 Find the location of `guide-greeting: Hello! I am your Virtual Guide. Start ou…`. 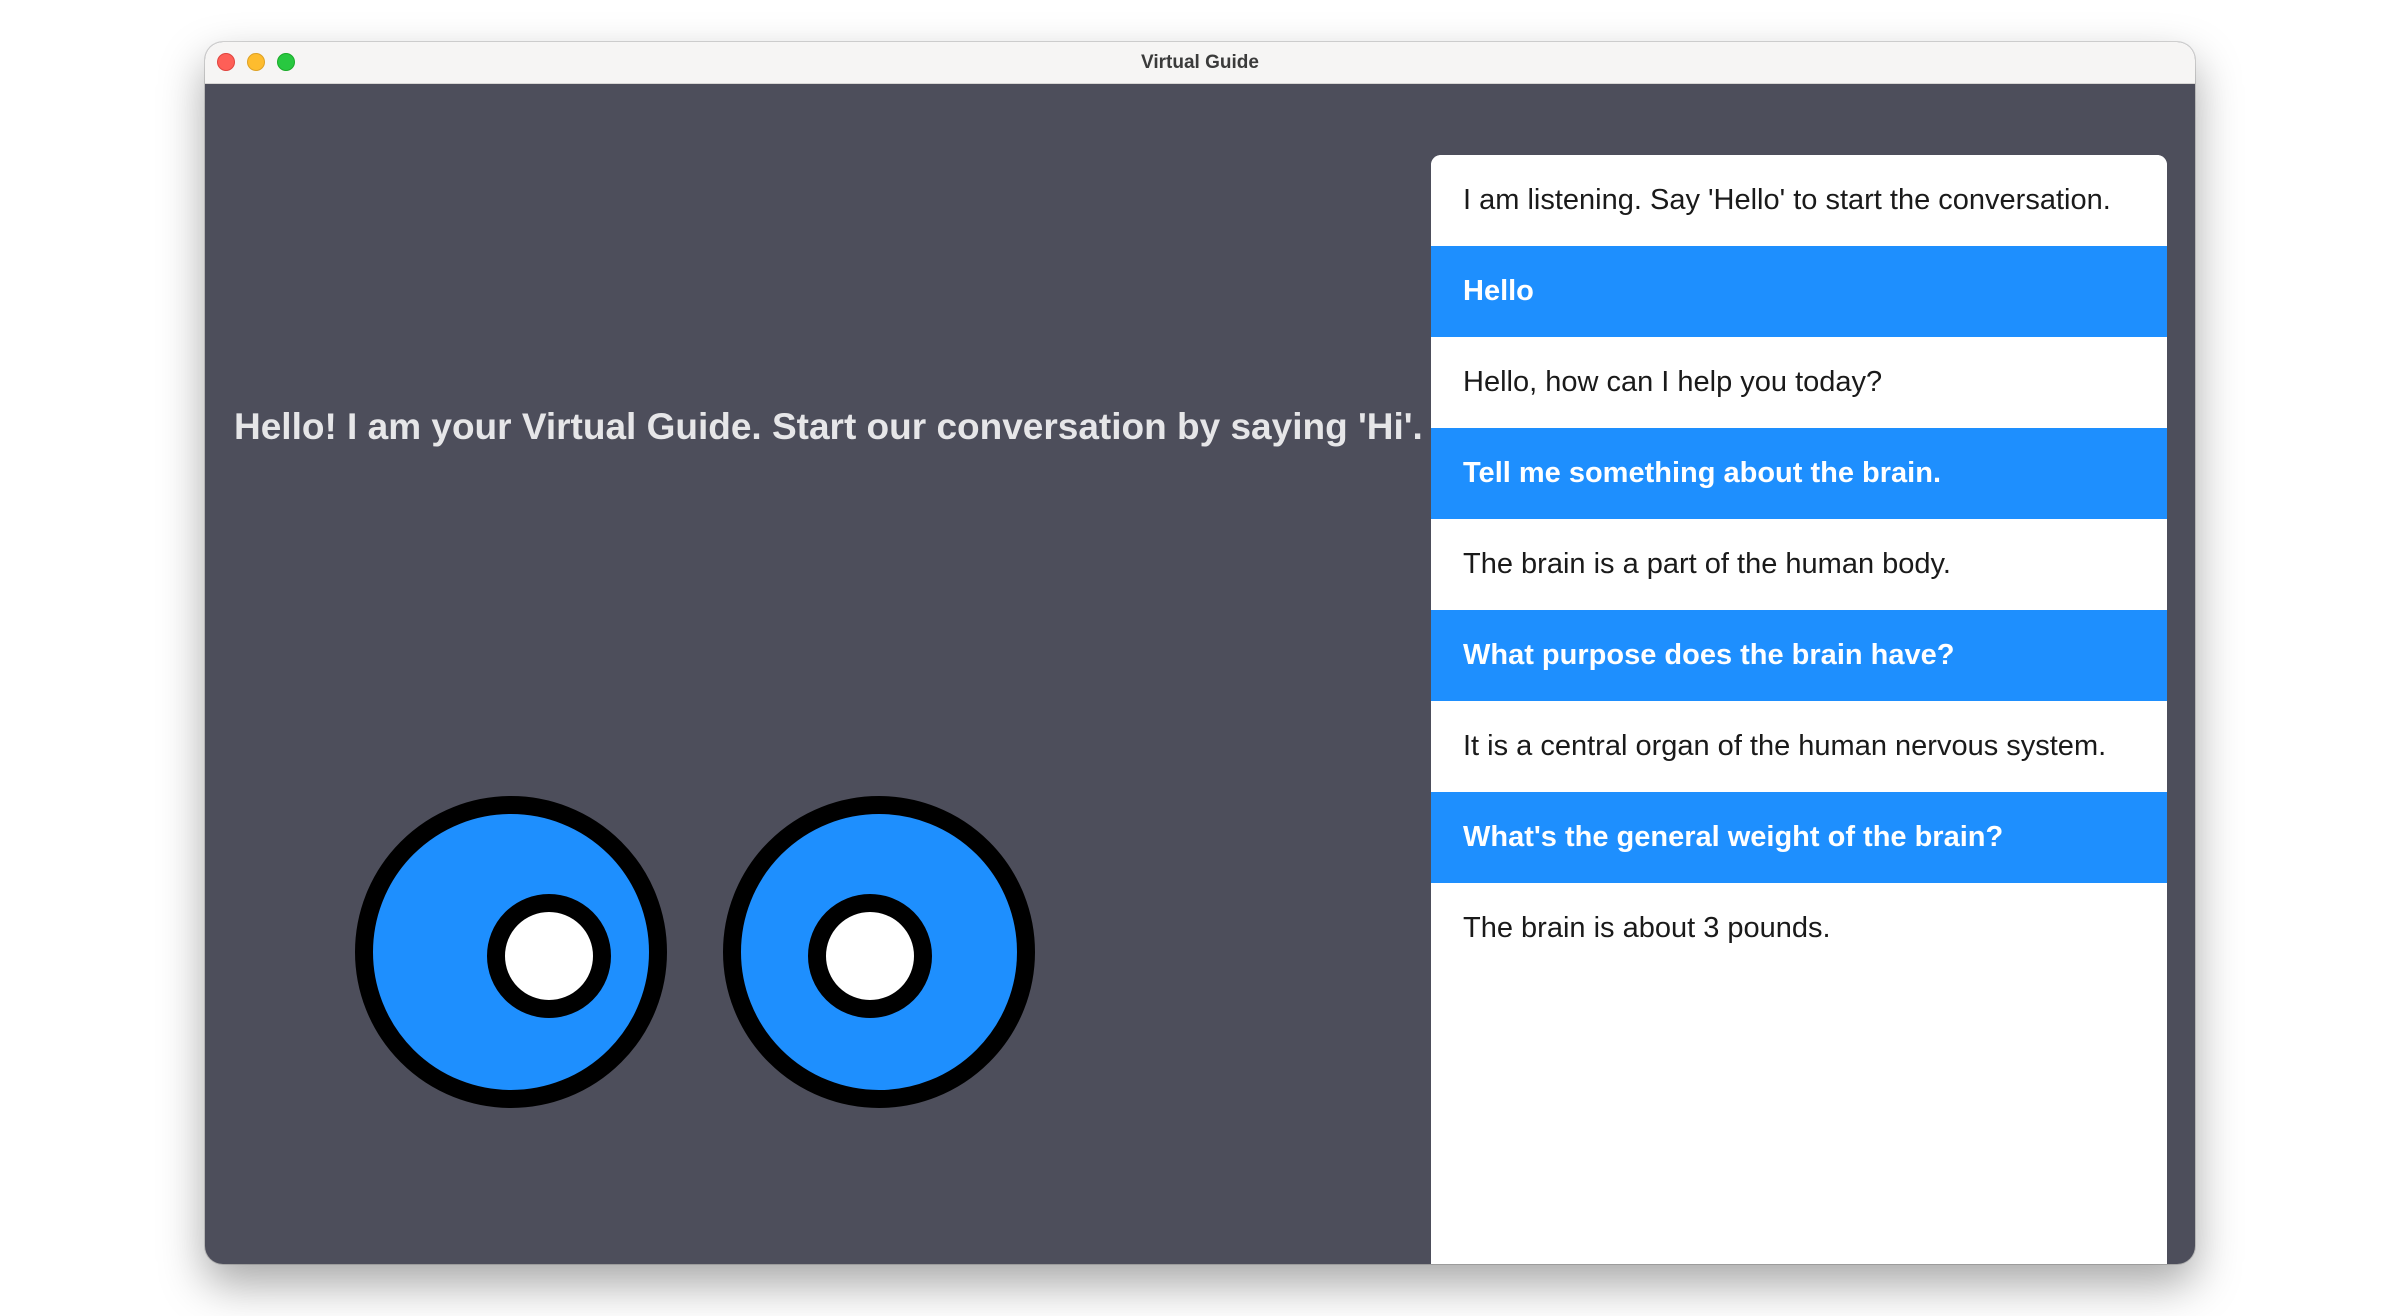

guide-greeting: Hello! I am your Virtual Guide. Start ou… is located at coordinates (828, 426).